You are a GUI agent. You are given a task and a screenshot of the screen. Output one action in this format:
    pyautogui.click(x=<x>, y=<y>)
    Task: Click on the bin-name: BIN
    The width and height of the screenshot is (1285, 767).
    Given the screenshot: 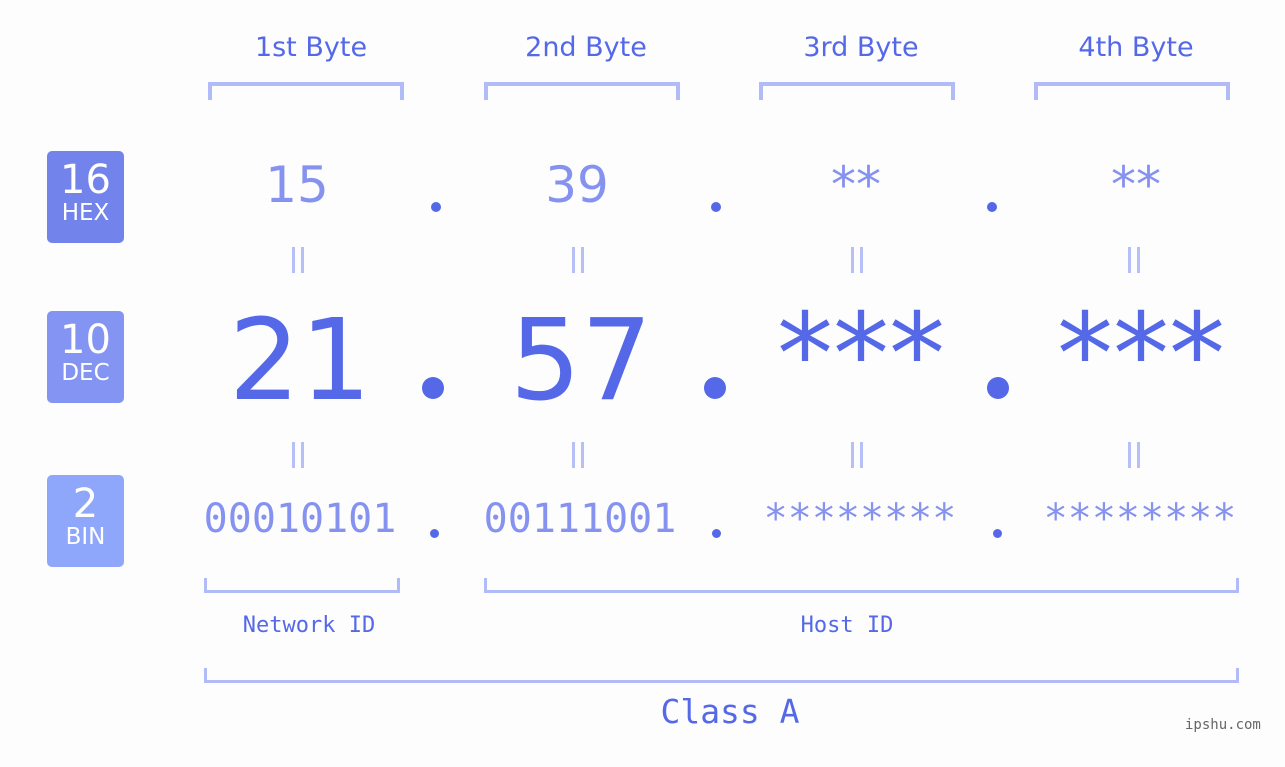 What is the action you would take?
    pyautogui.click(x=85, y=537)
    